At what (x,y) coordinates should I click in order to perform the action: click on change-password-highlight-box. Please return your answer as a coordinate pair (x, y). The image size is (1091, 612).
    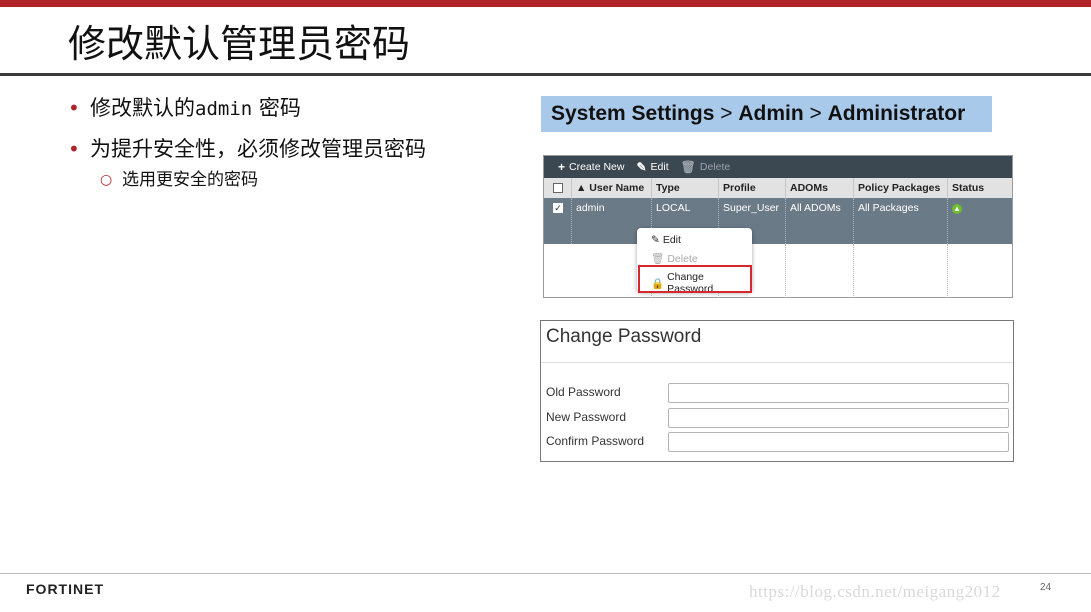
    Looking at the image, I should click on (695, 279).